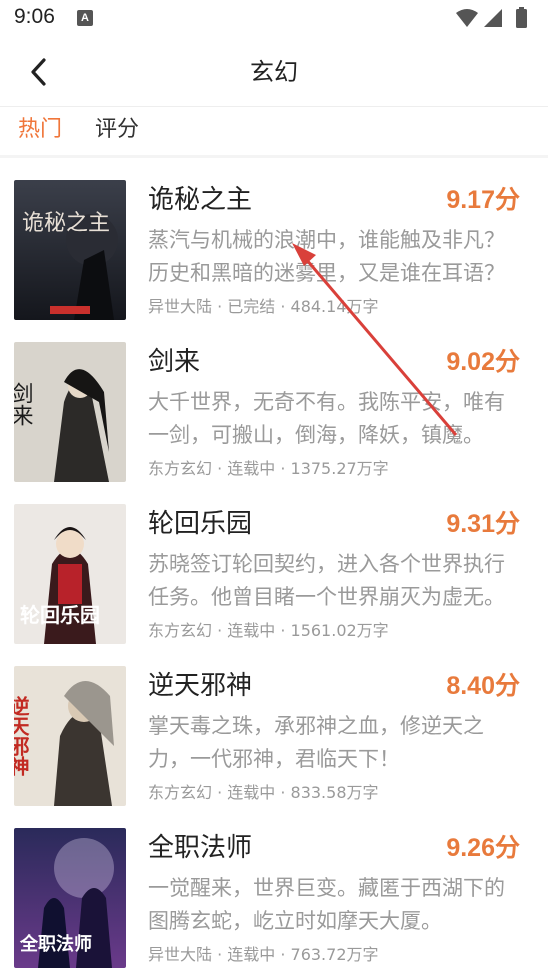 This screenshot has height=974, width=548. Describe the element at coordinates (200, 524) in the screenshot. I see `book-title: 轮回乐园` at that location.